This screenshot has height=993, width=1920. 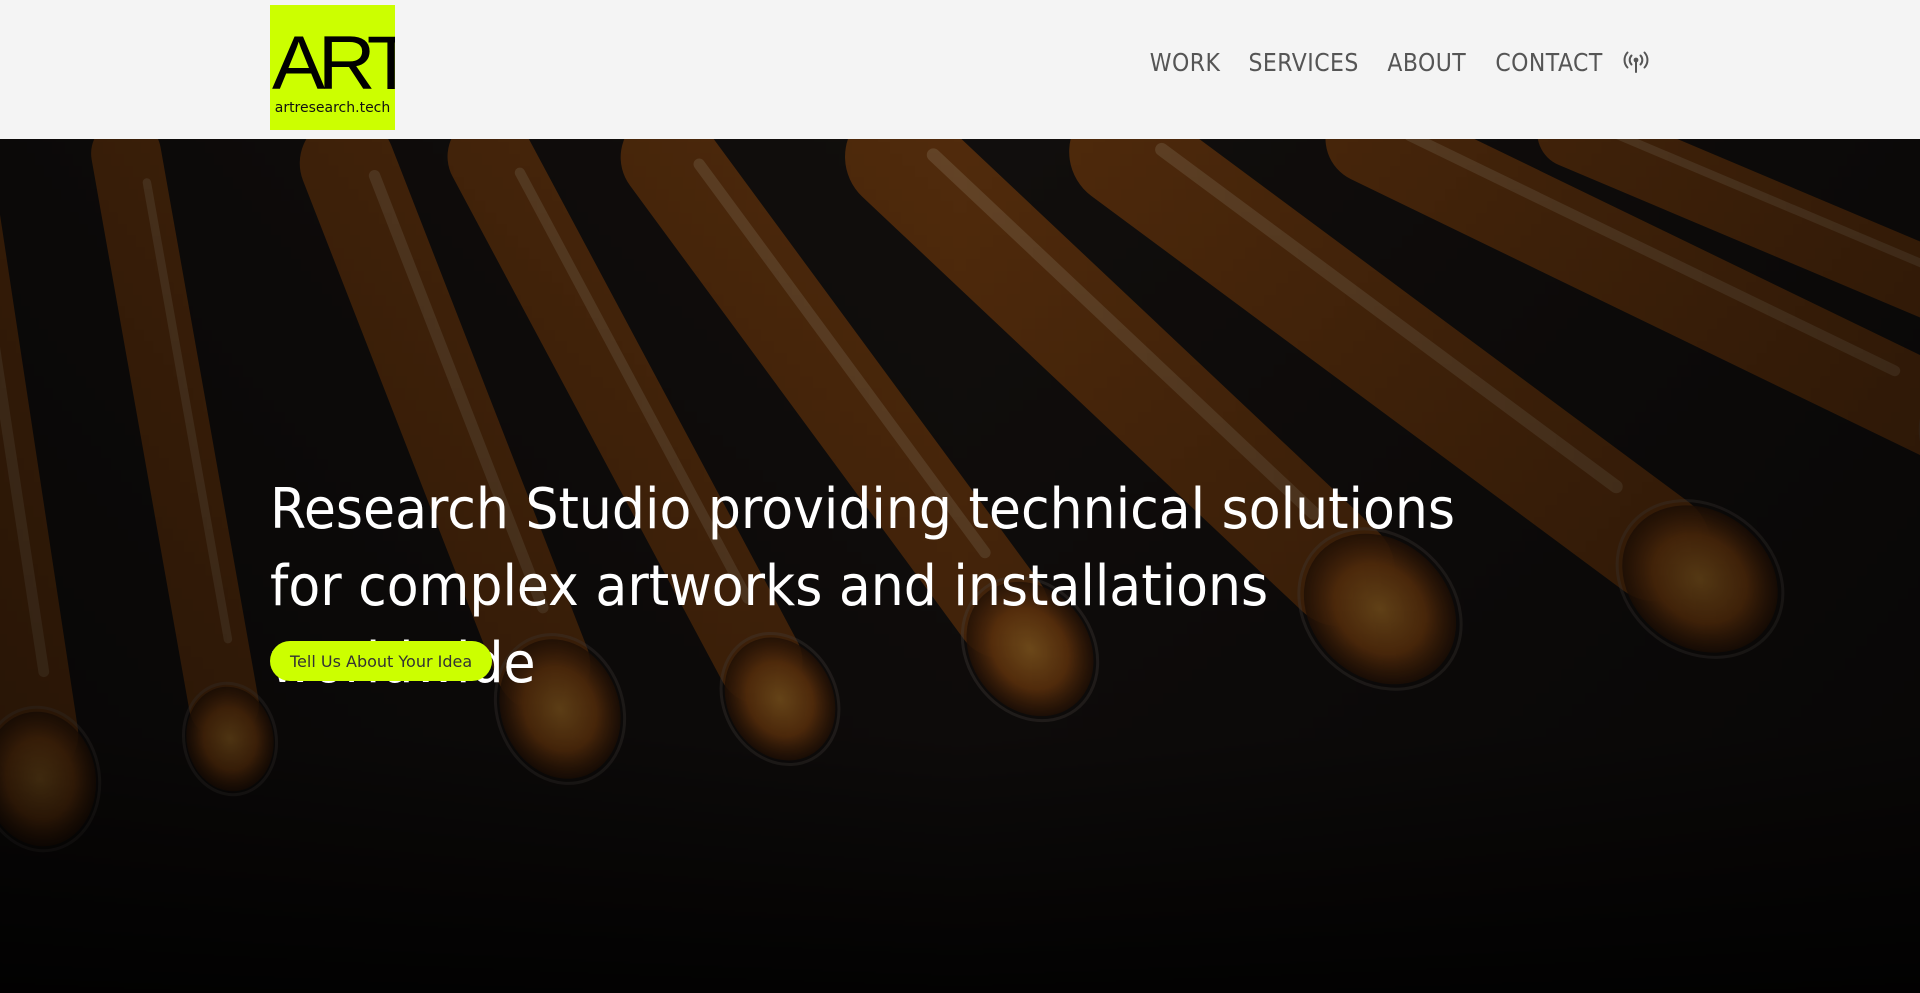 What do you see at coordinates (332, 108) in the screenshot?
I see `logo-domain: artresearch.tech` at bounding box center [332, 108].